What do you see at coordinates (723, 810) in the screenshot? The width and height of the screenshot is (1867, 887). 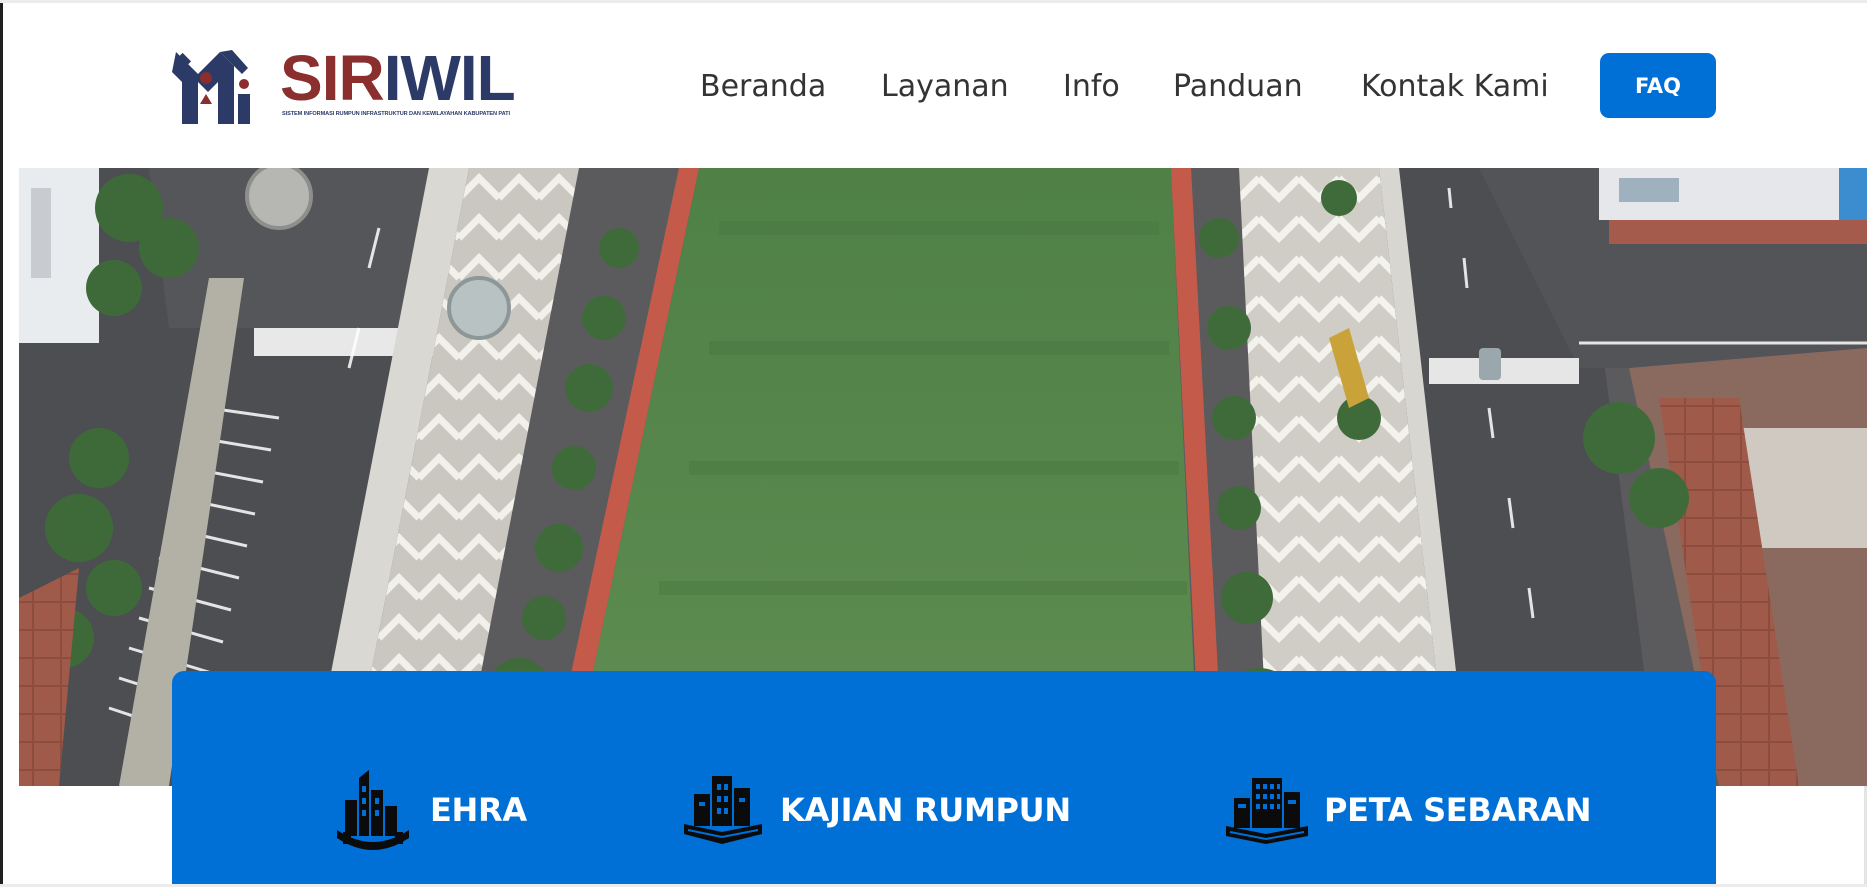 I see `buildings-book-icon` at bounding box center [723, 810].